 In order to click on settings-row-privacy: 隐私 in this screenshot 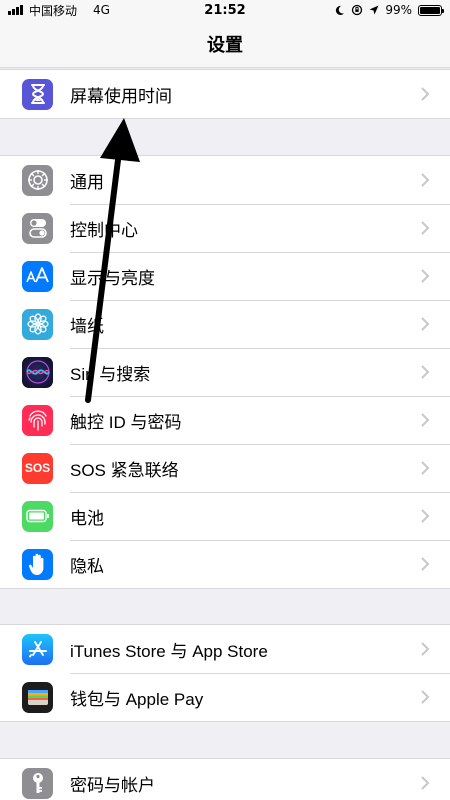, I will do `click(225, 564)`.